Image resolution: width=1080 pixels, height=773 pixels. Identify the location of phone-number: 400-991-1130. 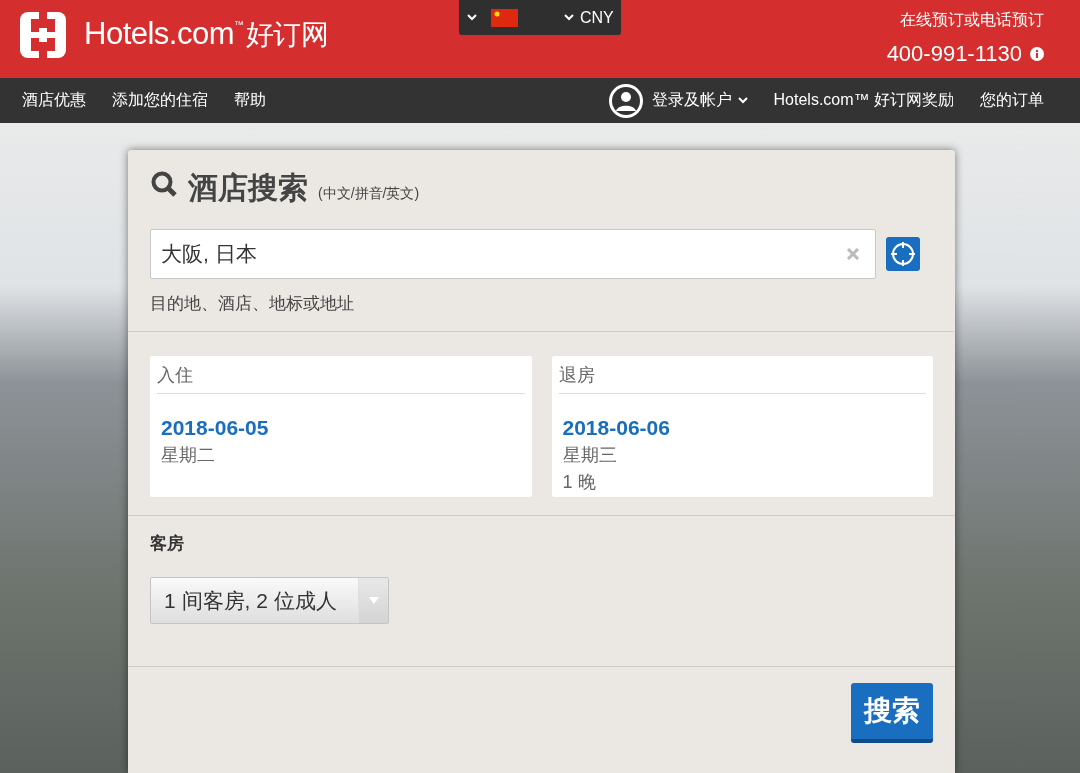
(954, 54).